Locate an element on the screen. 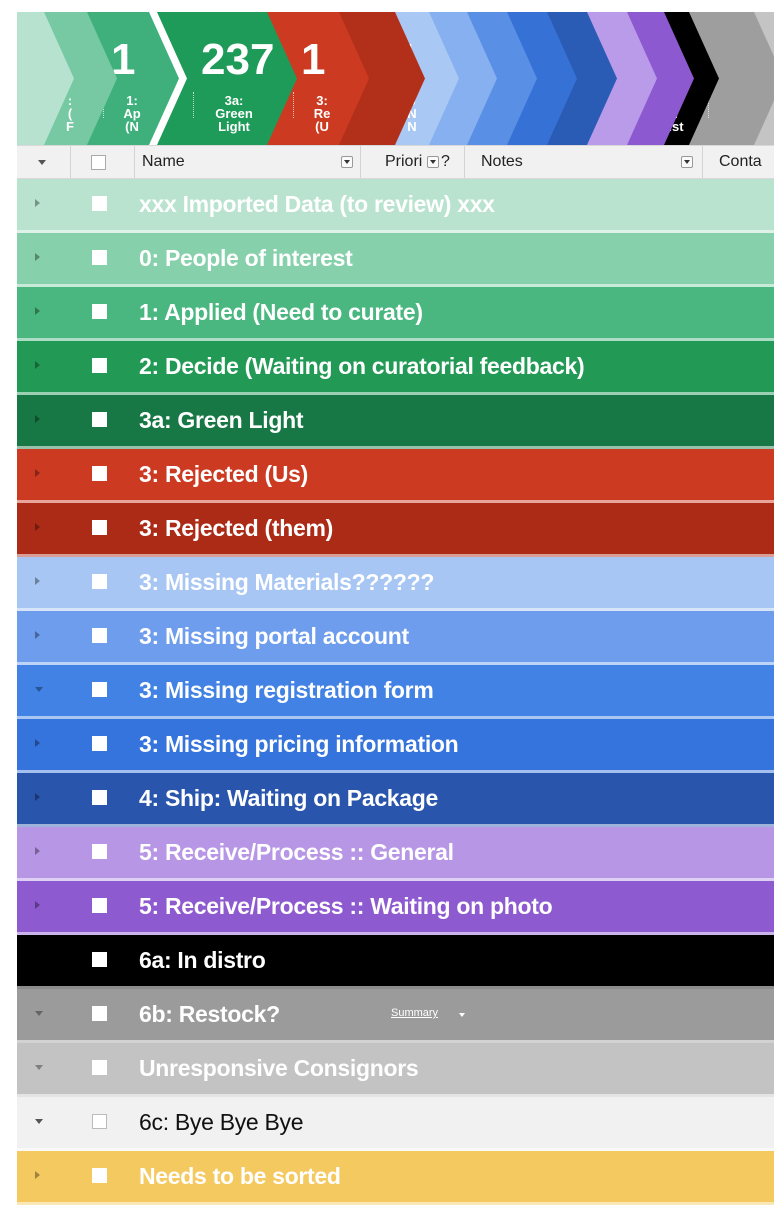  group-row: 5: Receive/Process :: Waiting on photo is located at coordinates (395, 908).